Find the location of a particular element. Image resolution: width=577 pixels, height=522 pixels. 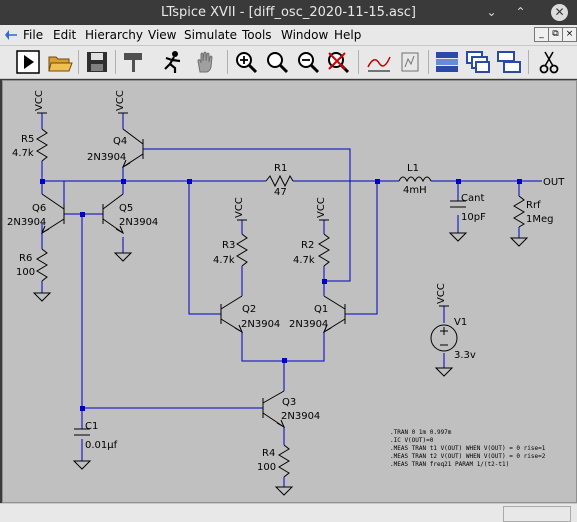

q6-model: 2N3904 is located at coordinates (26, 222).